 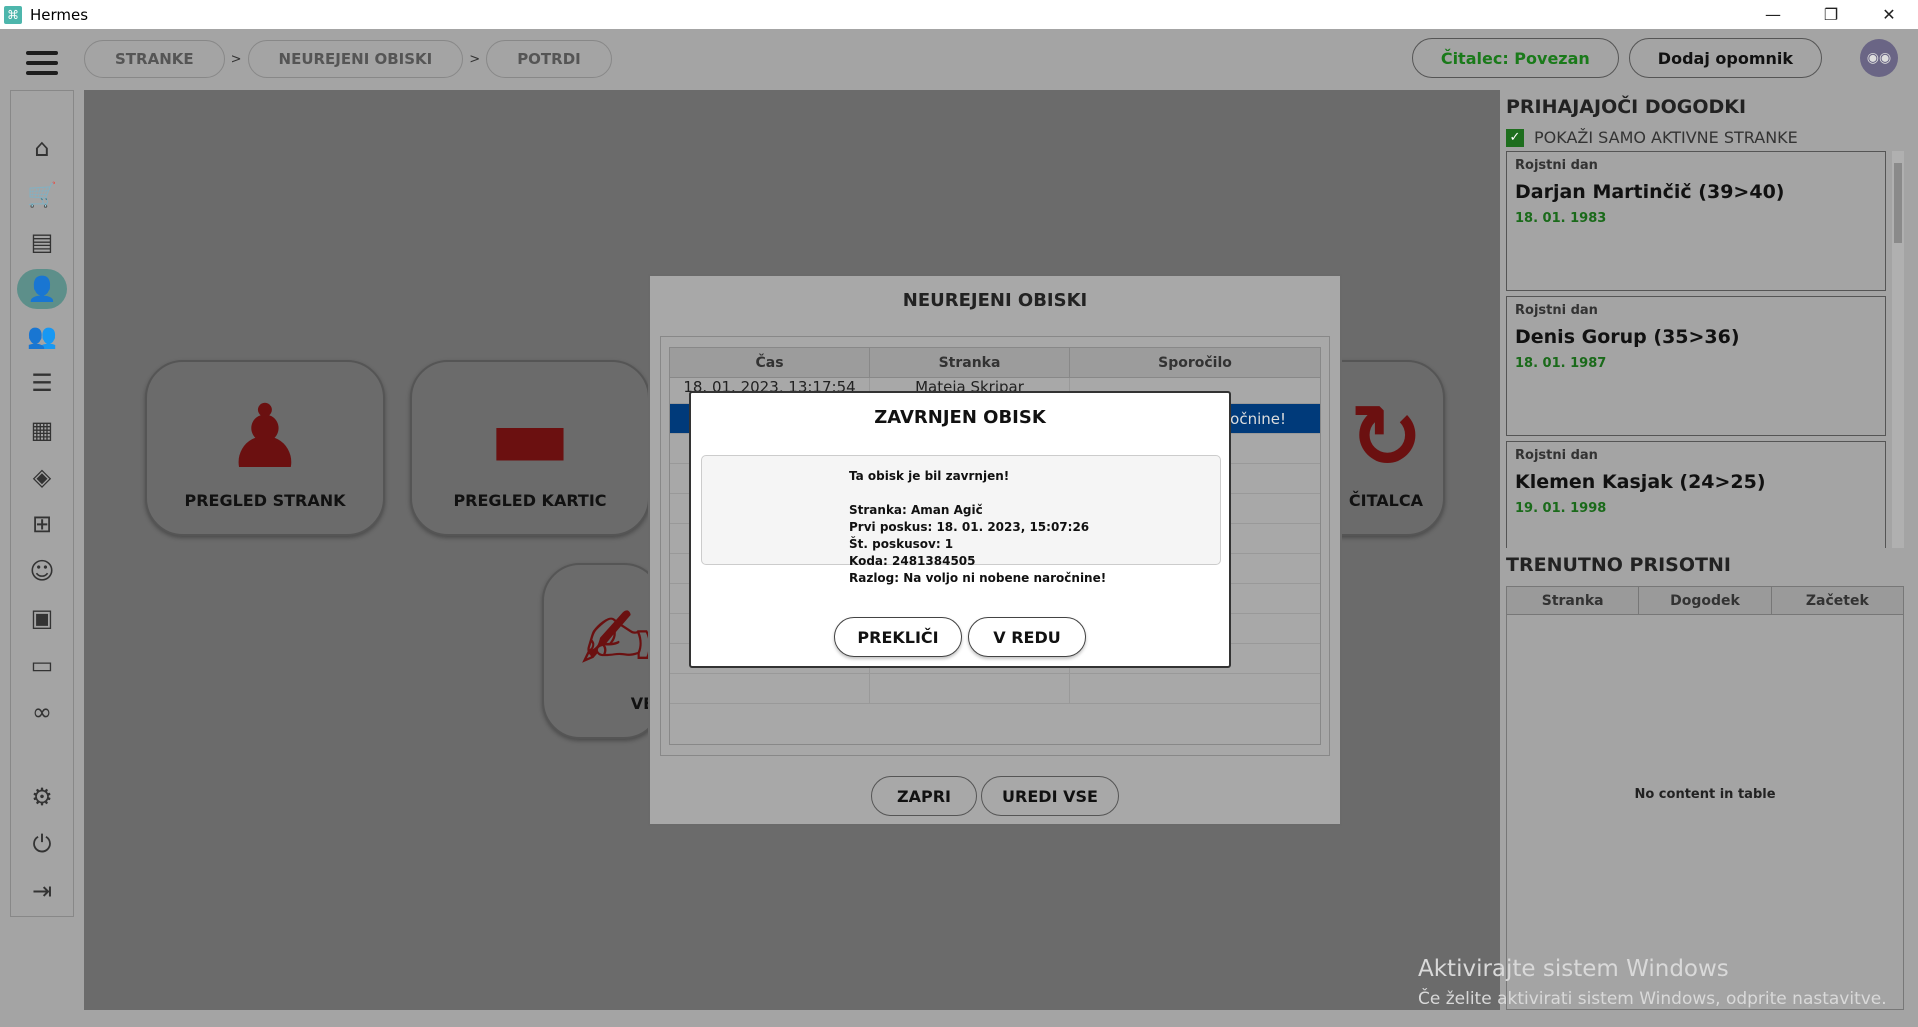 I want to click on dialog-buttons: ZAPRI UREDI VSE, so click(x=995, y=796).